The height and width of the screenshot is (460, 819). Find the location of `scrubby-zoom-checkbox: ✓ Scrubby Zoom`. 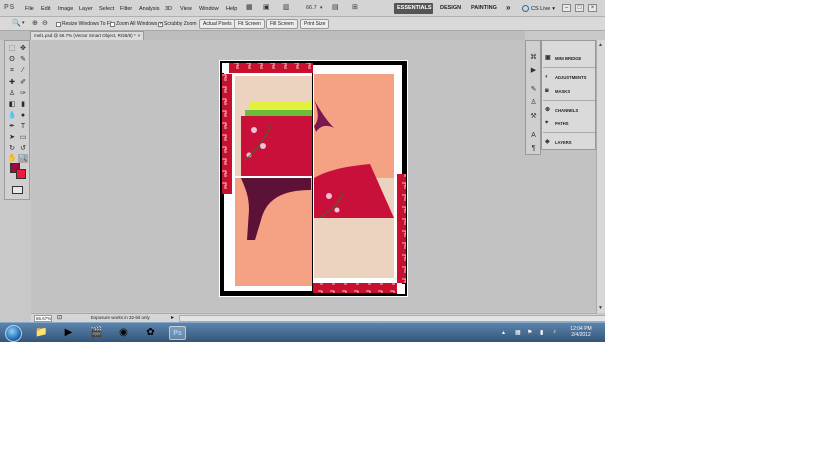

scrubby-zoom-checkbox: ✓ Scrubby Zoom is located at coordinates (177, 24).